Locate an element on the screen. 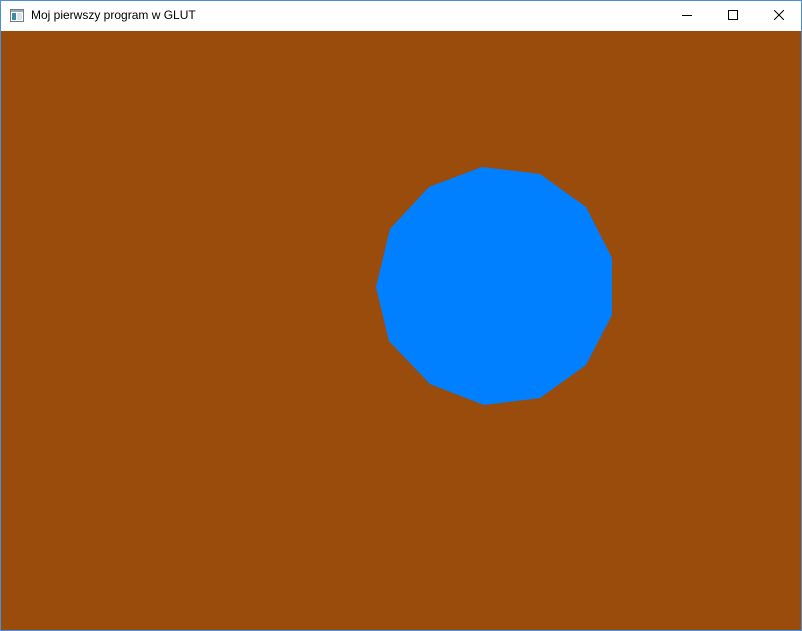 The image size is (802, 631). window-app-icon is located at coordinates (17, 15).